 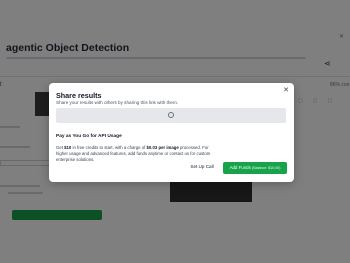 What do you see at coordinates (89, 136) in the screenshot?
I see `pricing-title: Pay as You Go for API Usage` at bounding box center [89, 136].